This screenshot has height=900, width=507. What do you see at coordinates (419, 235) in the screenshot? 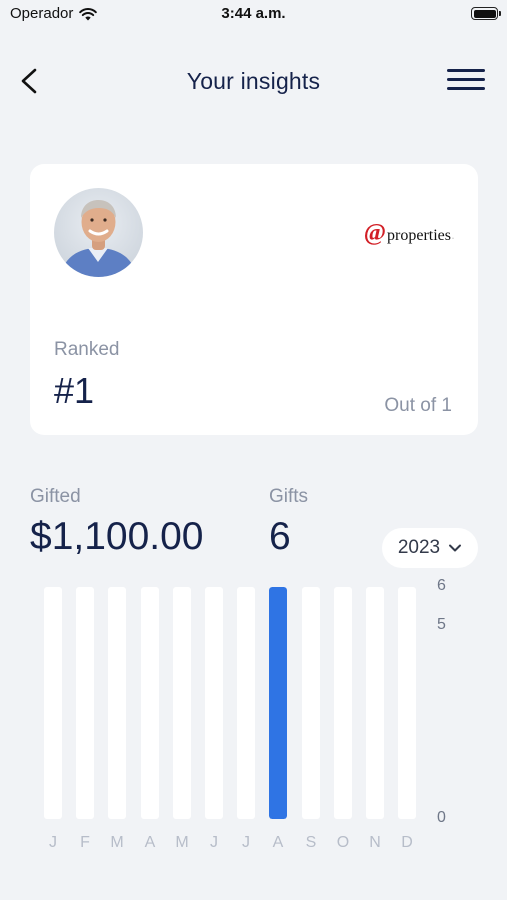
I see `brand-logo-name: properties` at bounding box center [419, 235].